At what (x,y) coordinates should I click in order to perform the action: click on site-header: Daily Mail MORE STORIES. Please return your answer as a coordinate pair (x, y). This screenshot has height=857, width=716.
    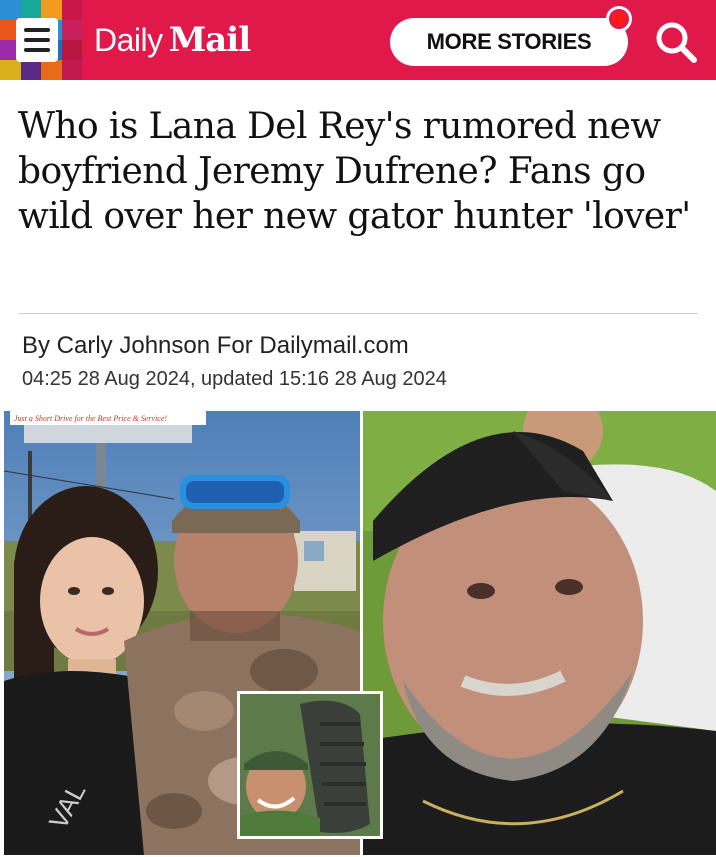
    Looking at the image, I should click on (358, 40).